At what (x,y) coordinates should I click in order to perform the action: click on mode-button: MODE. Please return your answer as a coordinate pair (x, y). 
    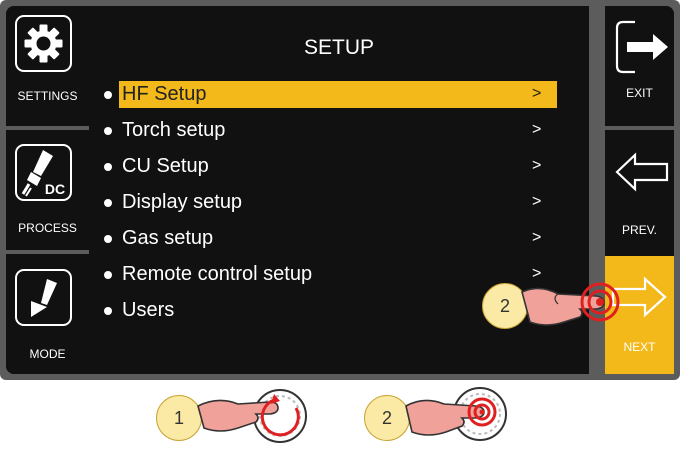
    Looking at the image, I should click on (47, 314).